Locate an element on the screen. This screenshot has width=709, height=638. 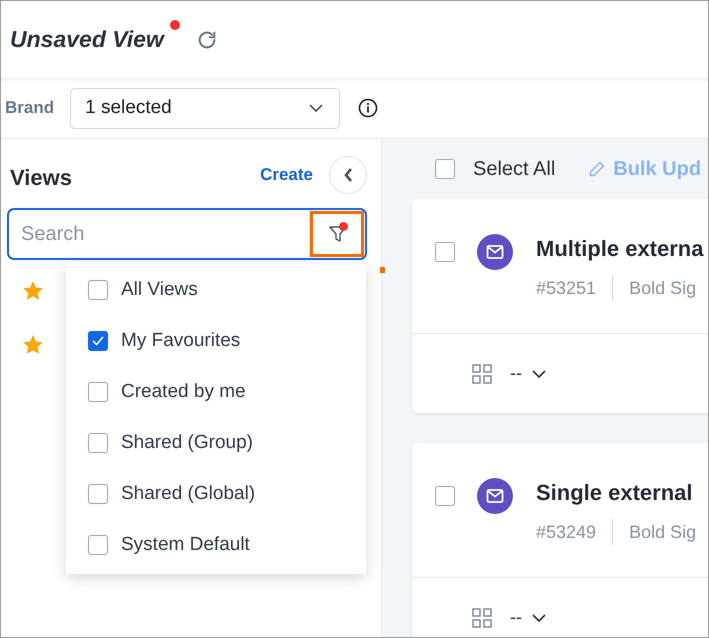
check-icon is located at coordinates (98, 340).